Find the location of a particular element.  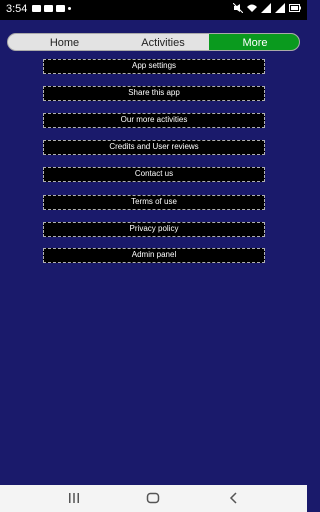

mute-icon is located at coordinates (238, 8).